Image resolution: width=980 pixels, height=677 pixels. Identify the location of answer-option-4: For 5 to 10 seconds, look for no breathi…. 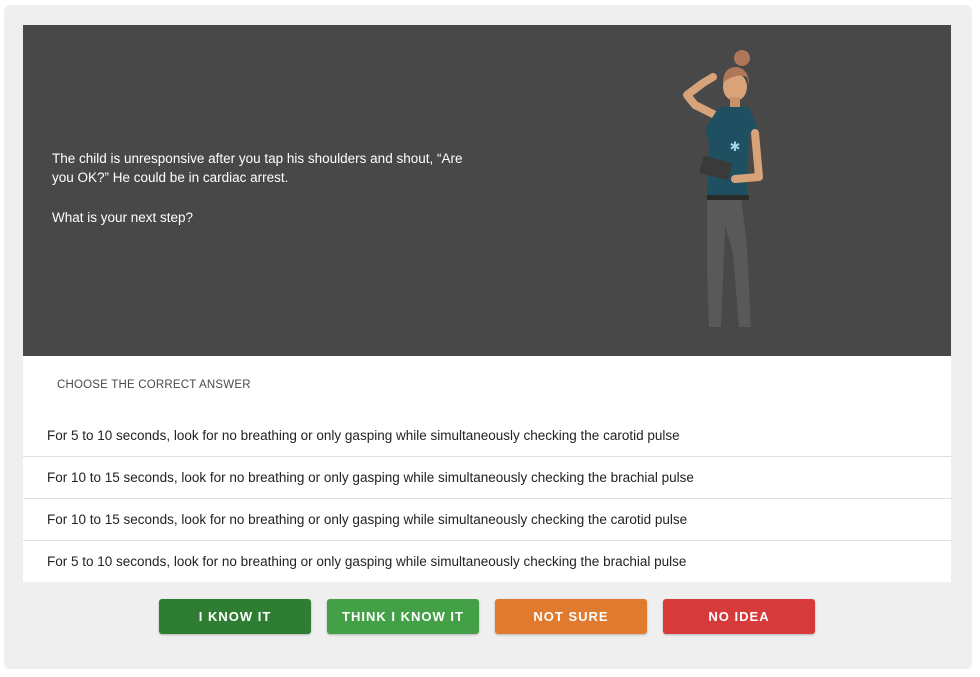
(487, 560).